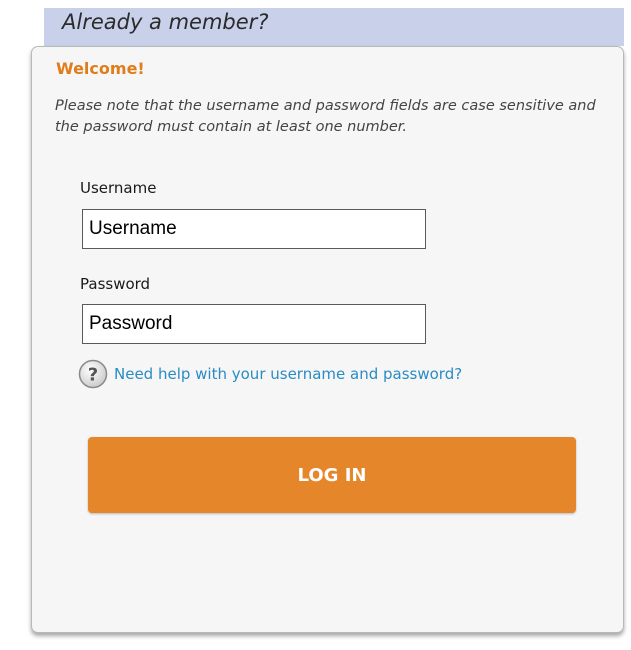 The image size is (631, 650). What do you see at coordinates (165, 22) in the screenshot?
I see `header-title: Already a member?` at bounding box center [165, 22].